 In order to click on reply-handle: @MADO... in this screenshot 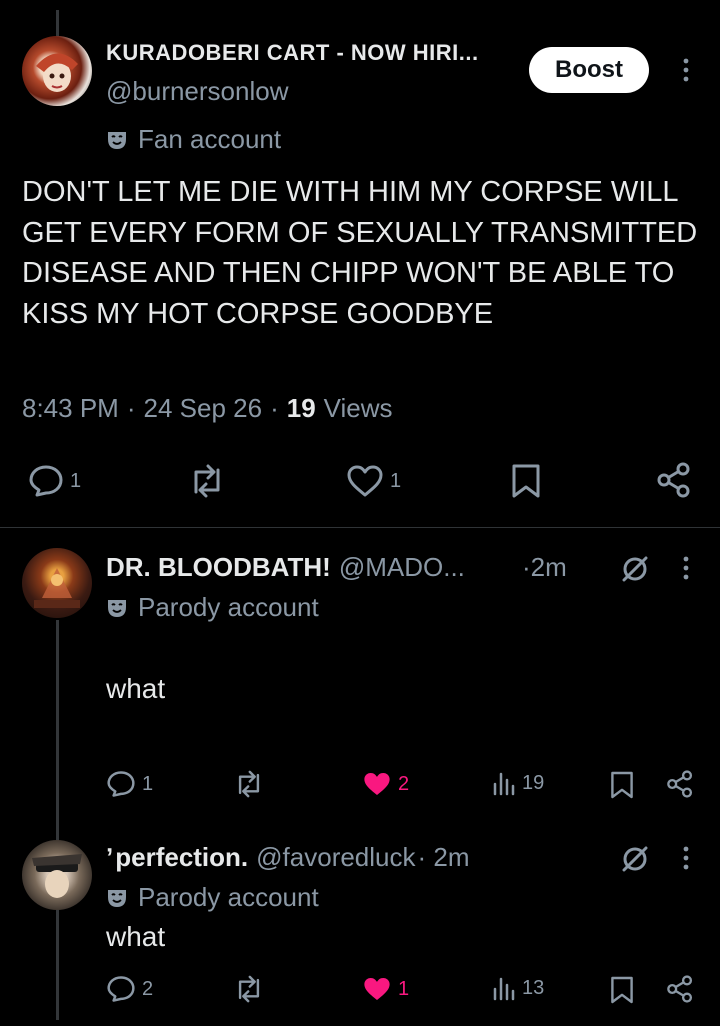, I will do `click(402, 567)`.